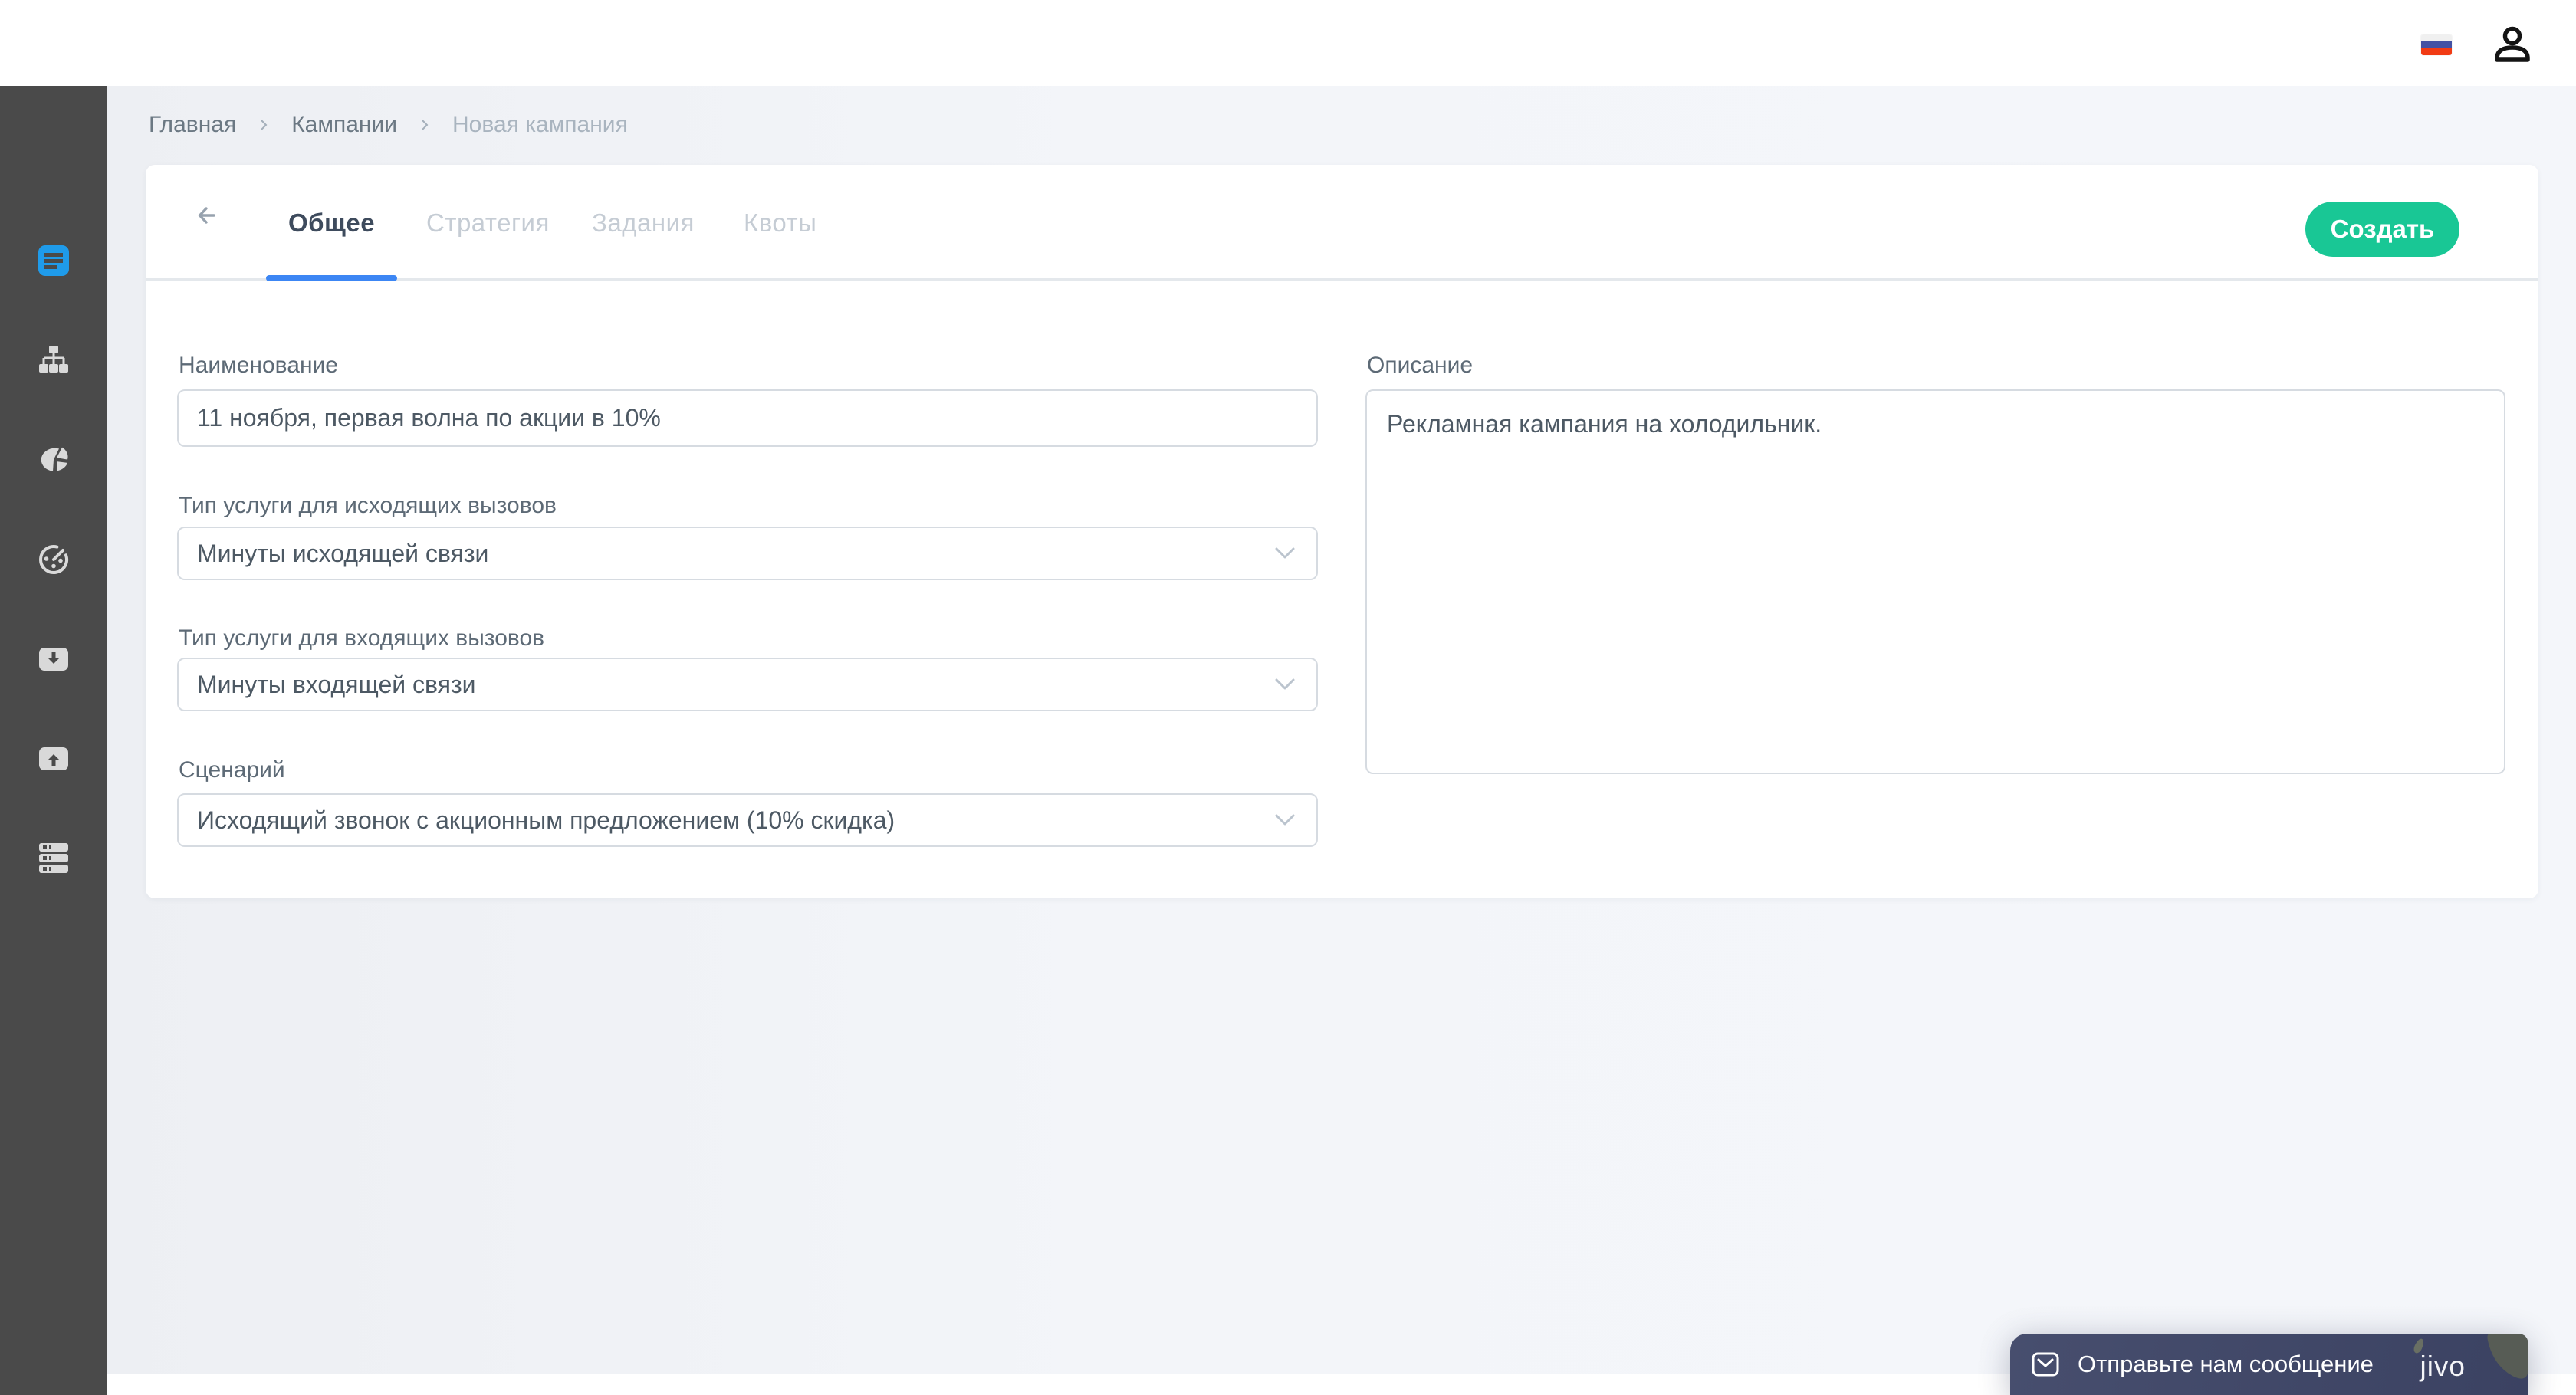 The width and height of the screenshot is (2576, 1395). Describe the element at coordinates (2382, 230) in the screenshot. I see `create-button: Создать` at that location.